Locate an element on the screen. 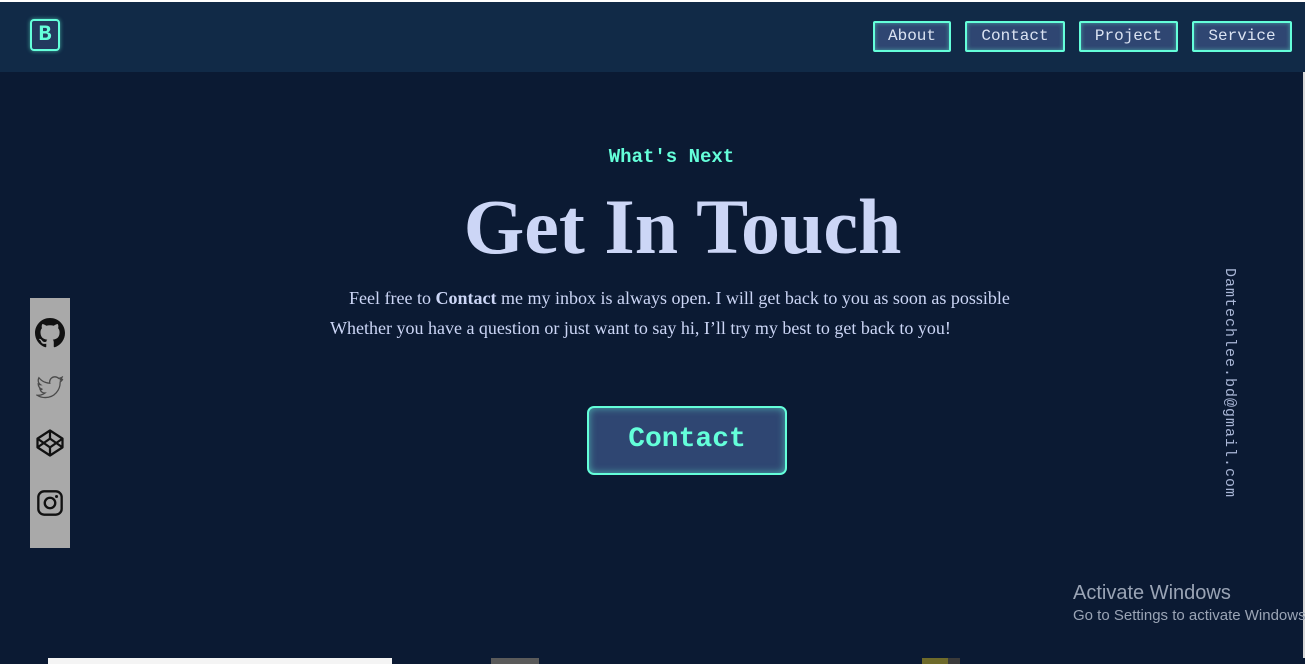 This screenshot has height=664, width=1305. activate-windows-subtitle: Go to Settings to activate Windows. is located at coordinates (1189, 615).